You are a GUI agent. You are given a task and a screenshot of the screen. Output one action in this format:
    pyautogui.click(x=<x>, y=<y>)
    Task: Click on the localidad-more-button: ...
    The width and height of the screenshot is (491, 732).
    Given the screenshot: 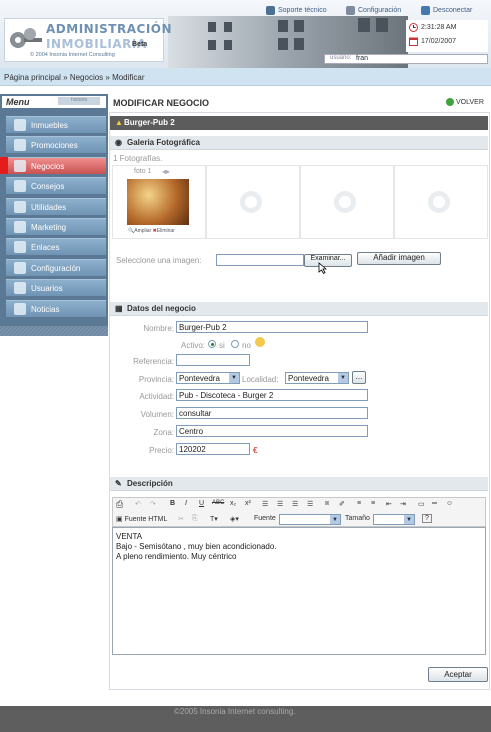 What is the action you would take?
    pyautogui.click(x=359, y=377)
    